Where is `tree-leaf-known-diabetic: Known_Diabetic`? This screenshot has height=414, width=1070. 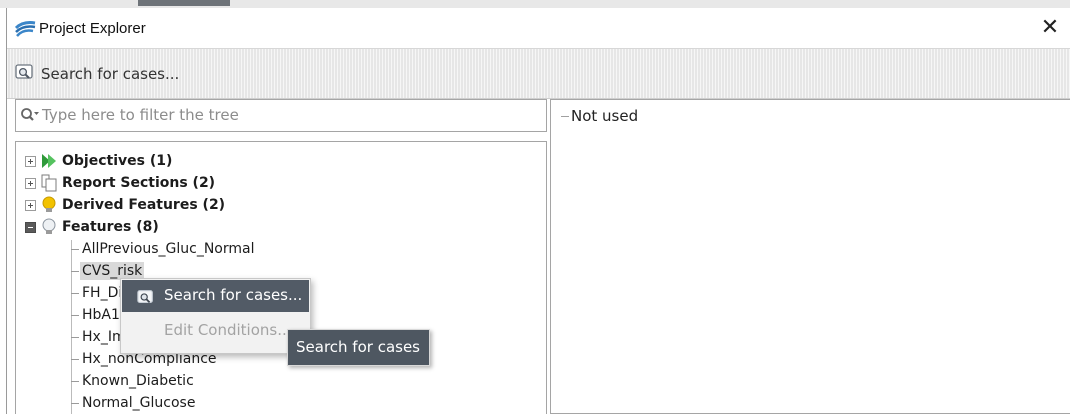 tree-leaf-known-diabetic: Known_Diabetic is located at coordinates (133, 381).